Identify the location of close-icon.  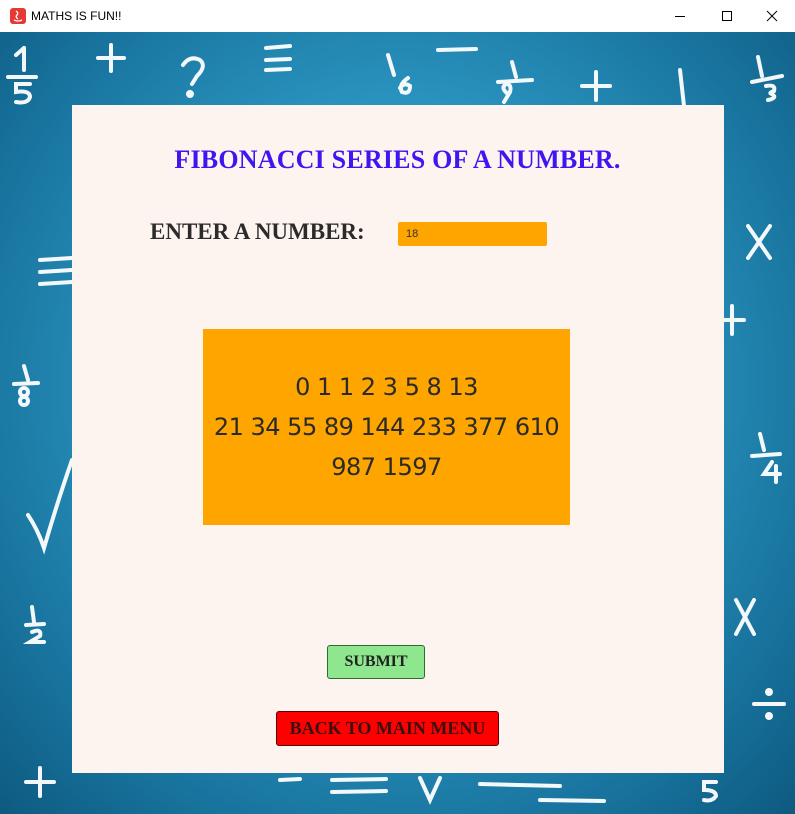
(772, 16).